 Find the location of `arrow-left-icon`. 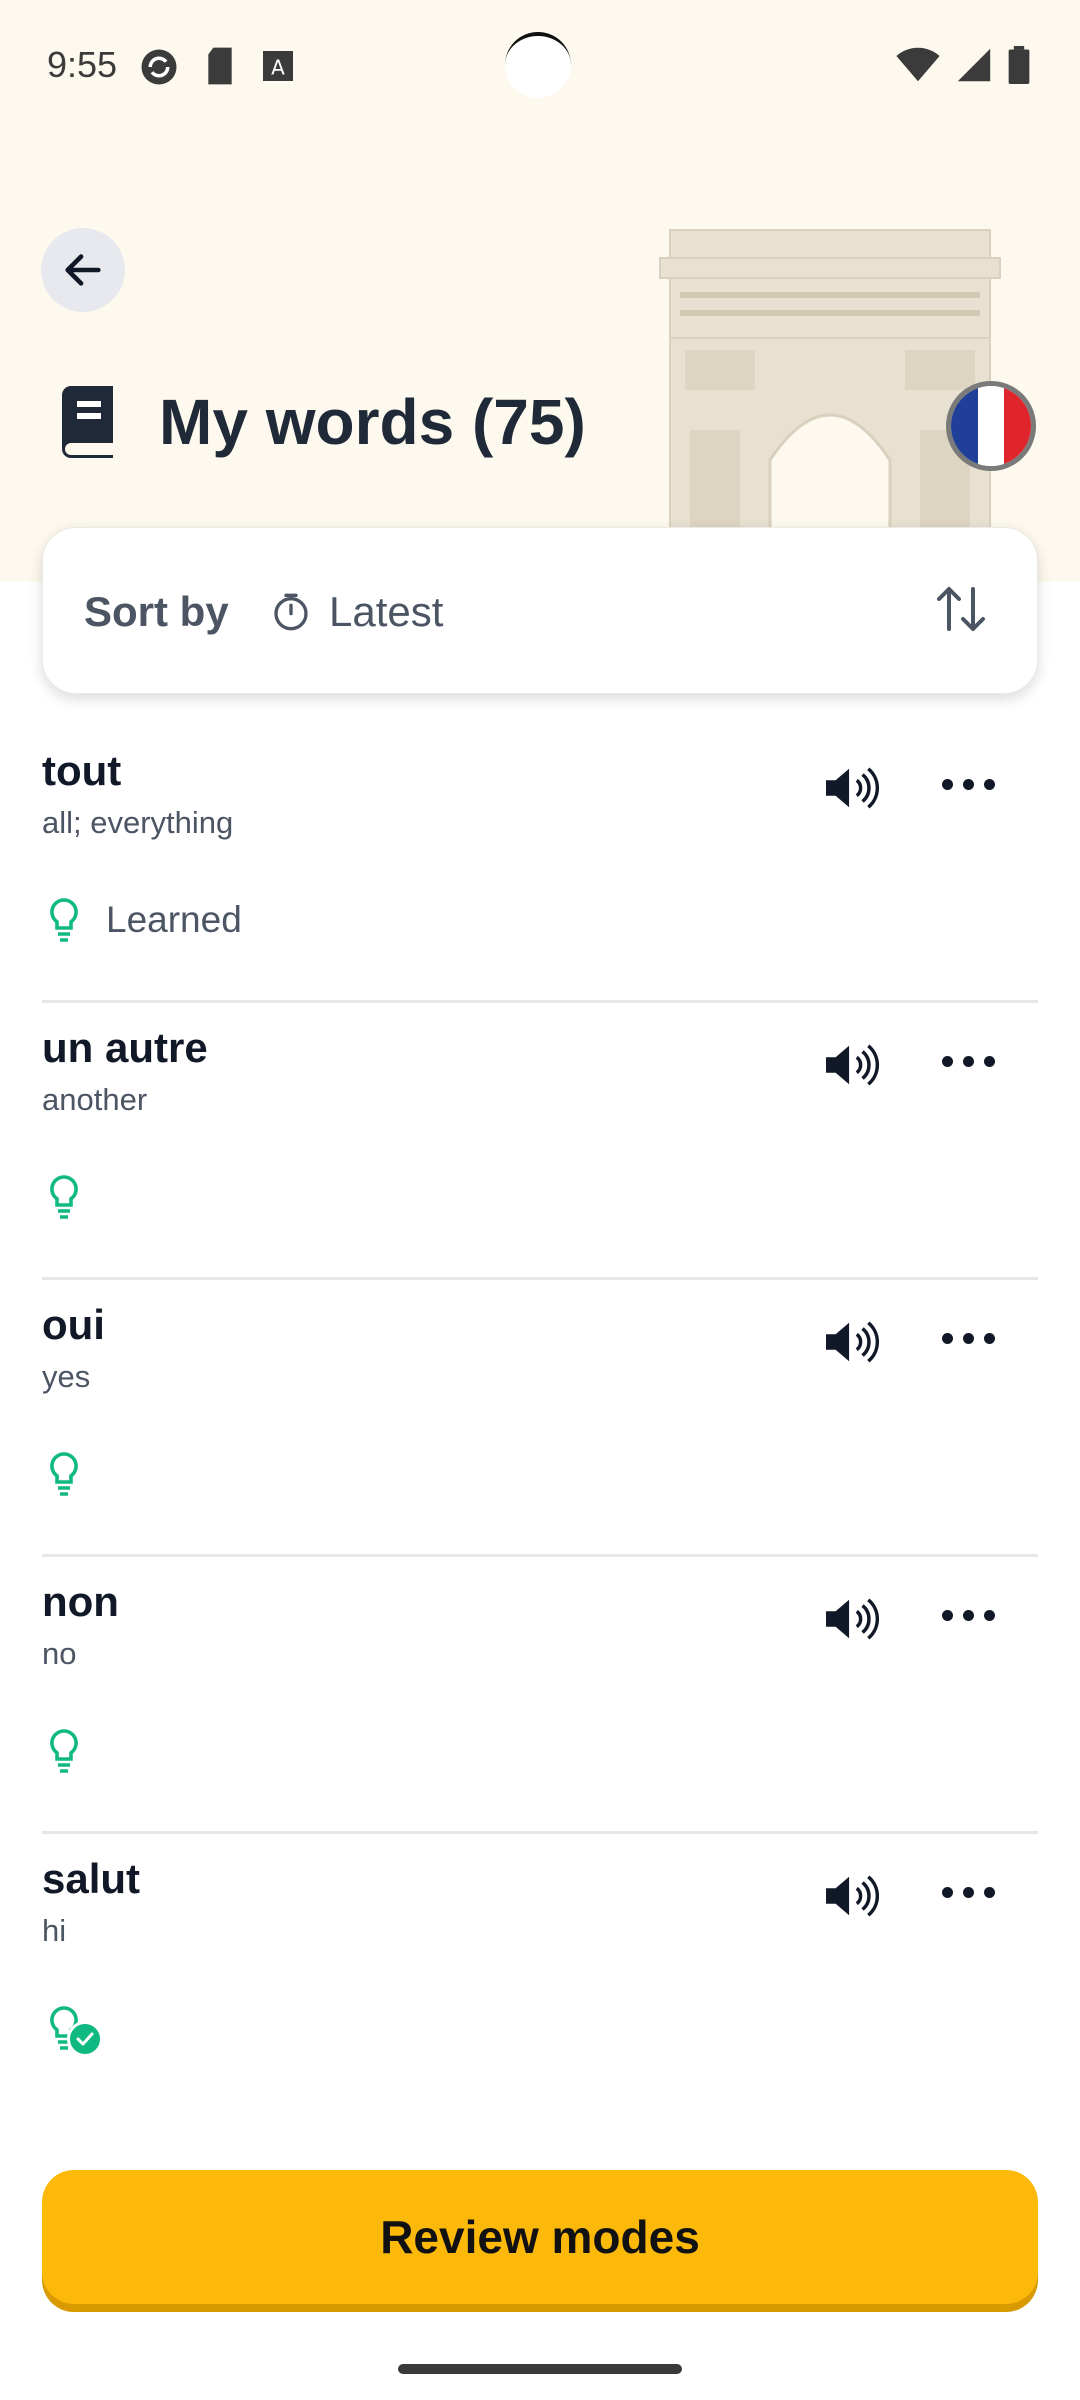

arrow-left-icon is located at coordinates (83, 270).